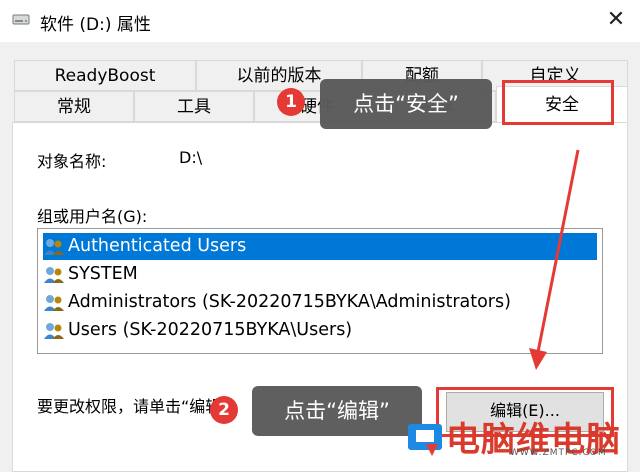  What do you see at coordinates (558, 453) in the screenshot?
I see `watermark-url: WWW.ZMTPC.COM` at bounding box center [558, 453].